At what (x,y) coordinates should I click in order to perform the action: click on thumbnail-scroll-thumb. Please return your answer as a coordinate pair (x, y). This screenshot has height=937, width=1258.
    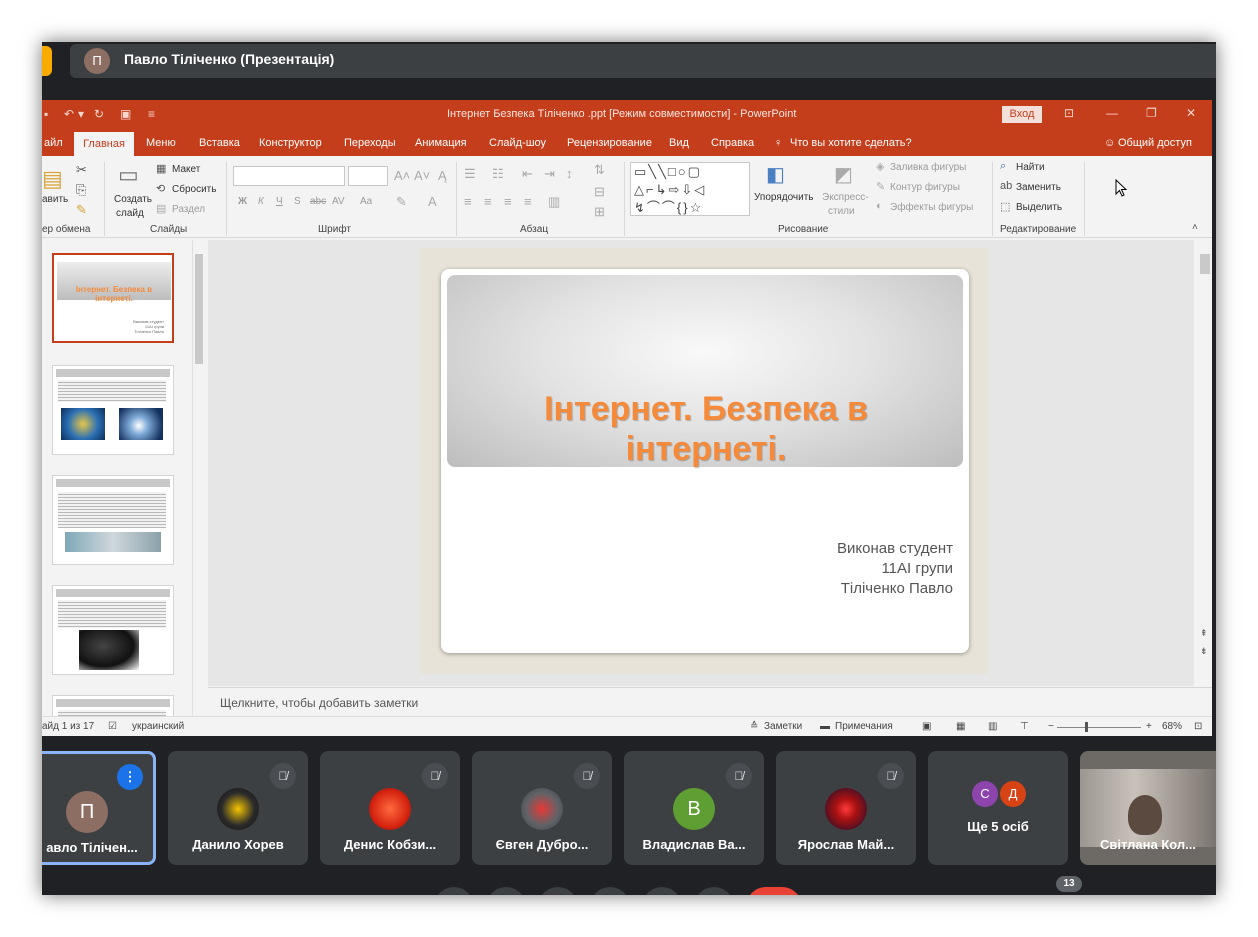
    Looking at the image, I should click on (199, 309).